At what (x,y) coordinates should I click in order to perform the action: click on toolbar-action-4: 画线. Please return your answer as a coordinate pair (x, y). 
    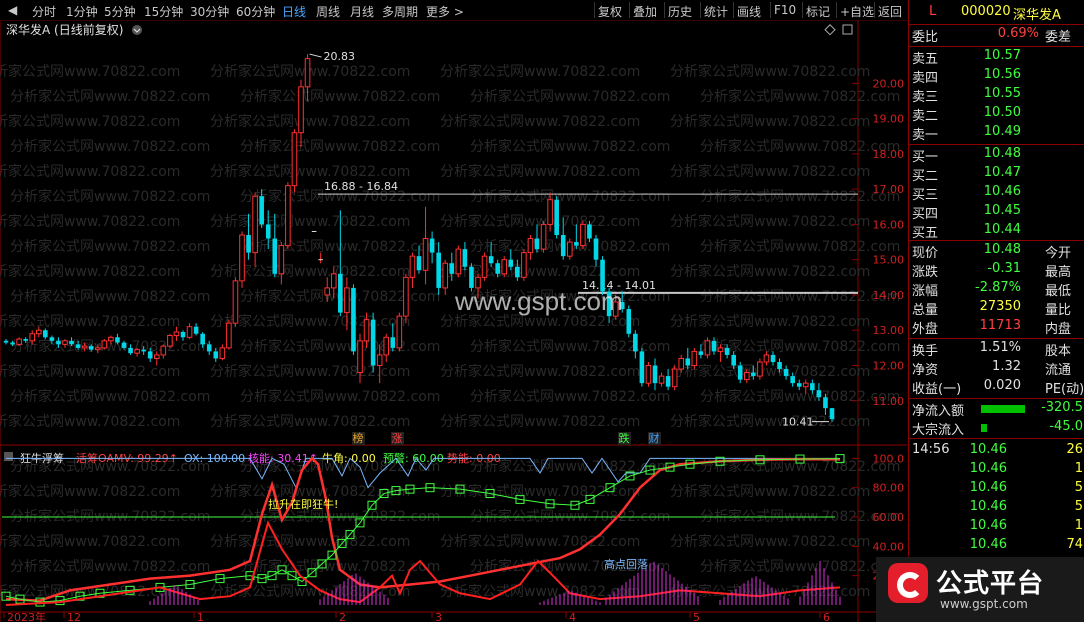
    Looking at the image, I should click on (749, 11).